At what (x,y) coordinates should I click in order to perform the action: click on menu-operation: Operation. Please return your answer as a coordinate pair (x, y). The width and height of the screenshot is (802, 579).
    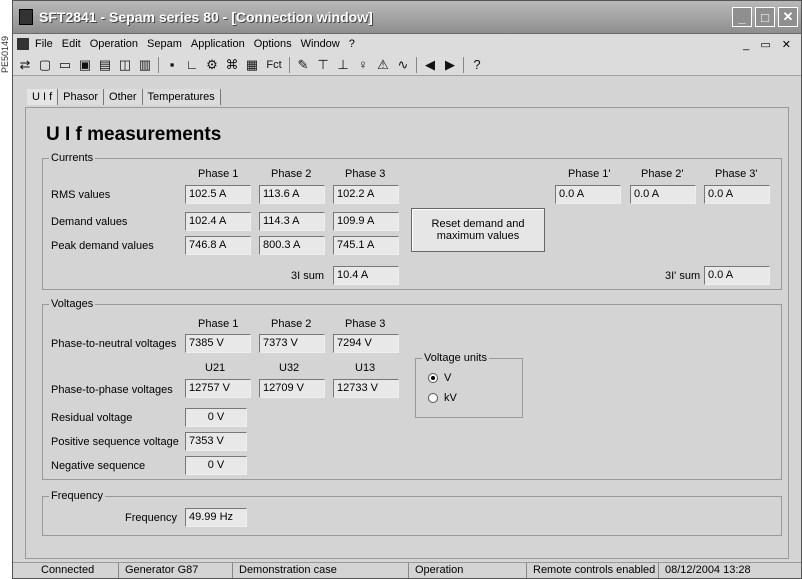
    Looking at the image, I should click on (114, 44).